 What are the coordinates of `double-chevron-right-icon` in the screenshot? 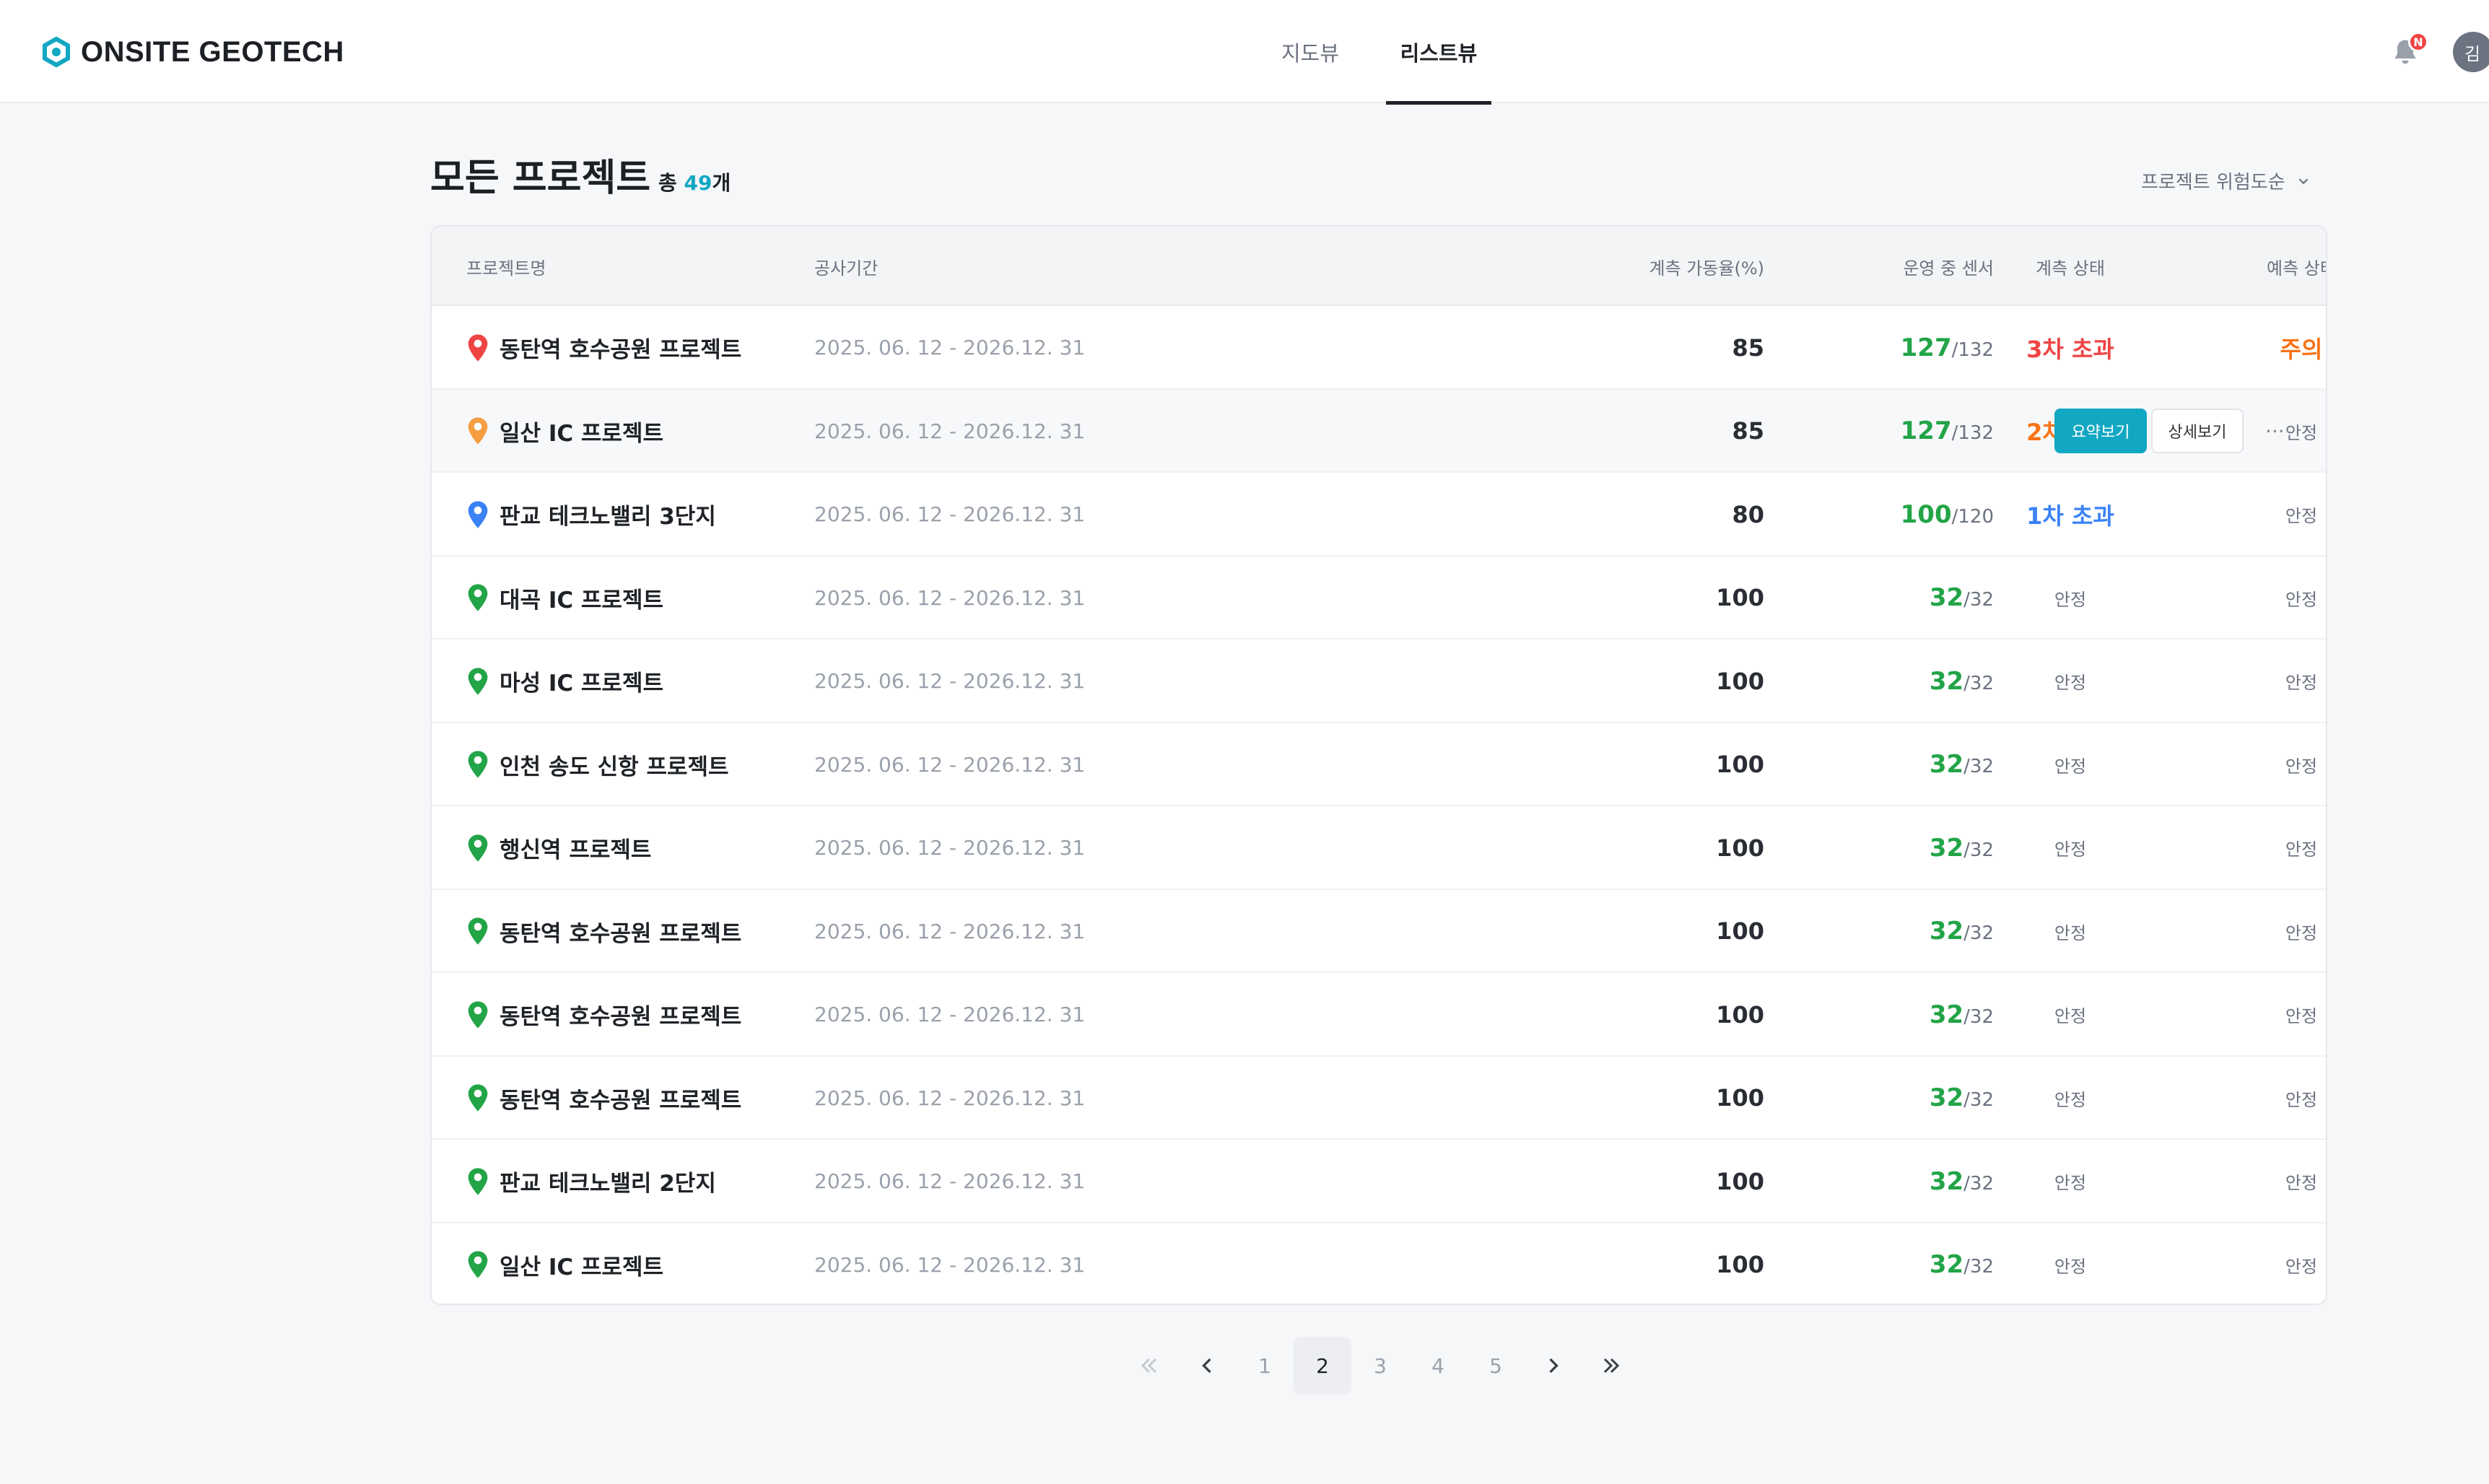 It's located at (1611, 1366).